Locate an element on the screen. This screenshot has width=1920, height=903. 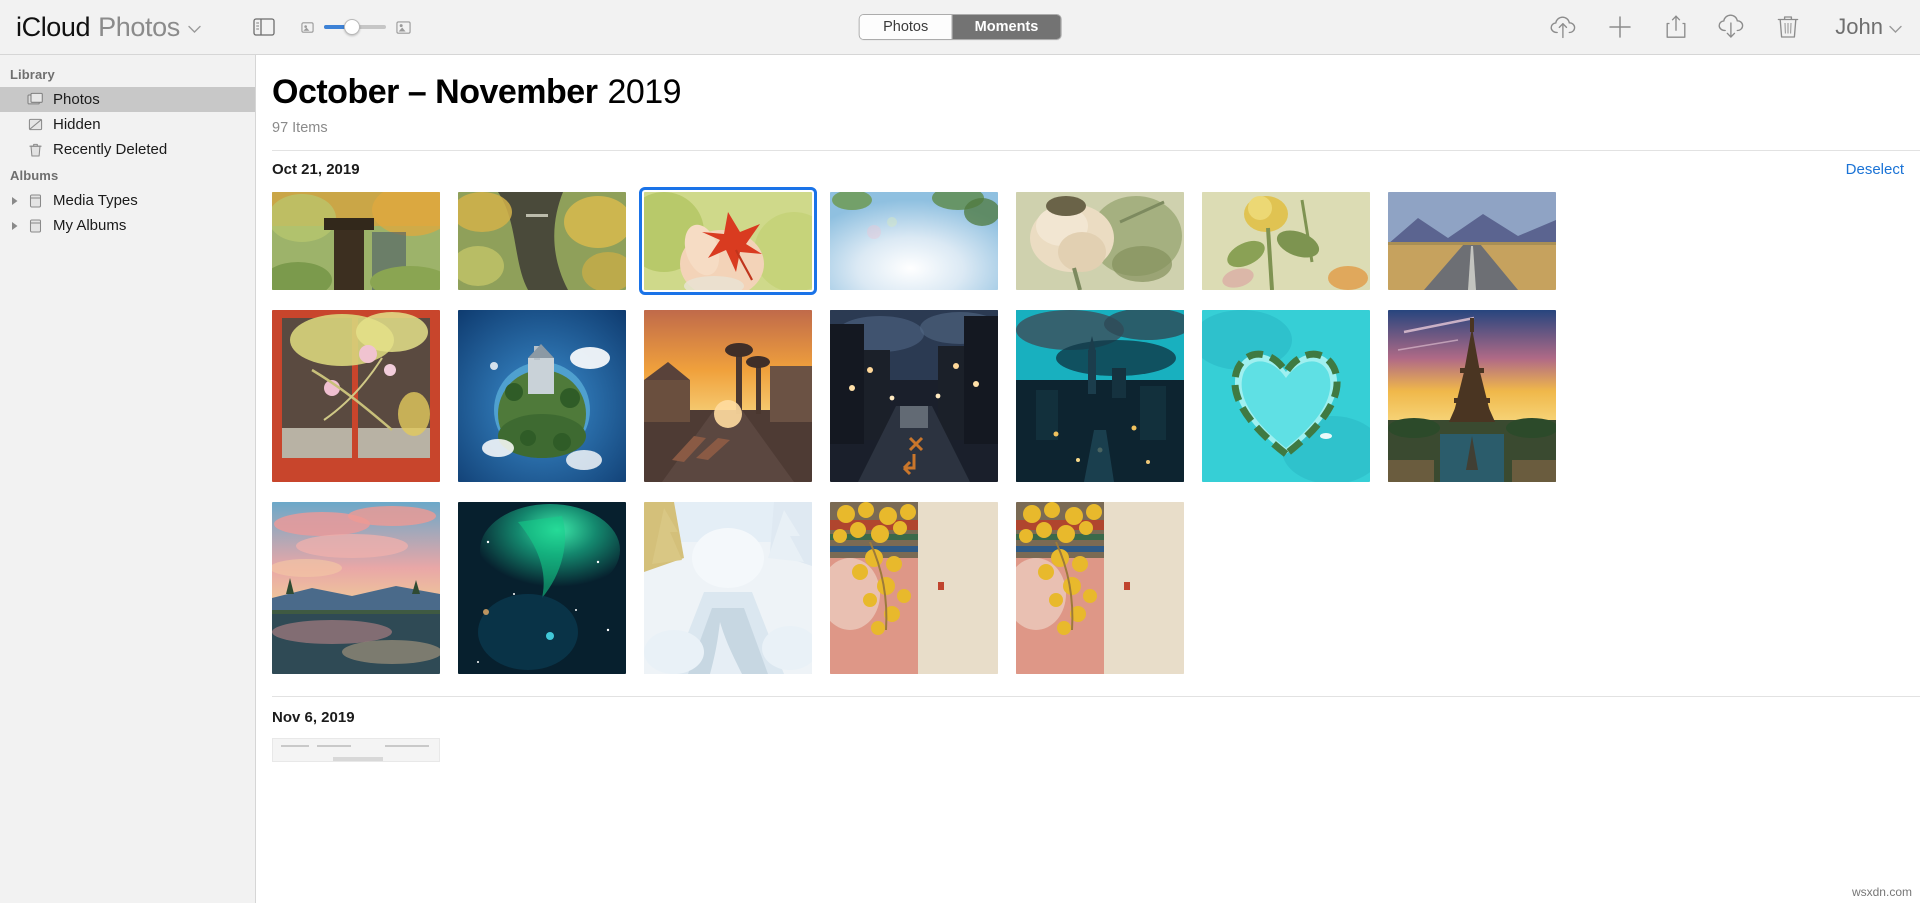
item-count-label: 97 Items is located at coordinates (300, 128).